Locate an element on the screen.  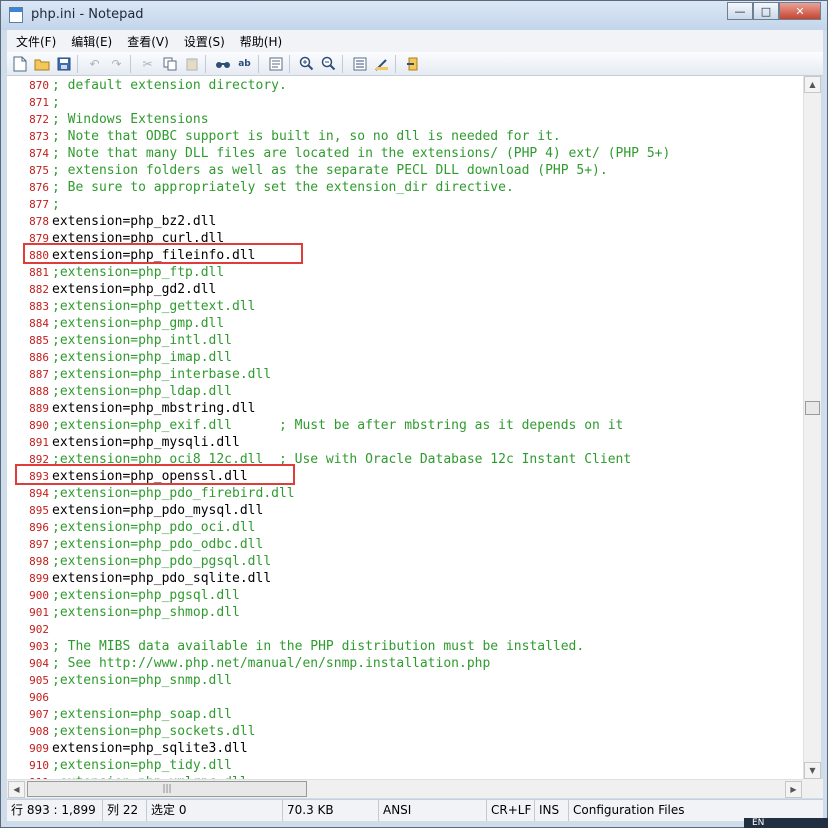
line-text: ;extension=php_gettext.dll is located at coordinates (154, 306).